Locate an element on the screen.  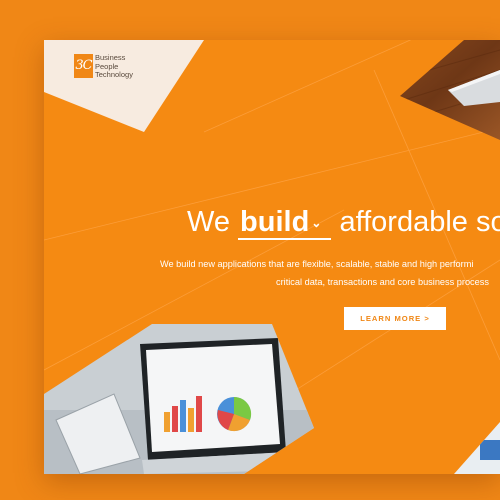
logo-mark: 3C is located at coordinates (83, 66).